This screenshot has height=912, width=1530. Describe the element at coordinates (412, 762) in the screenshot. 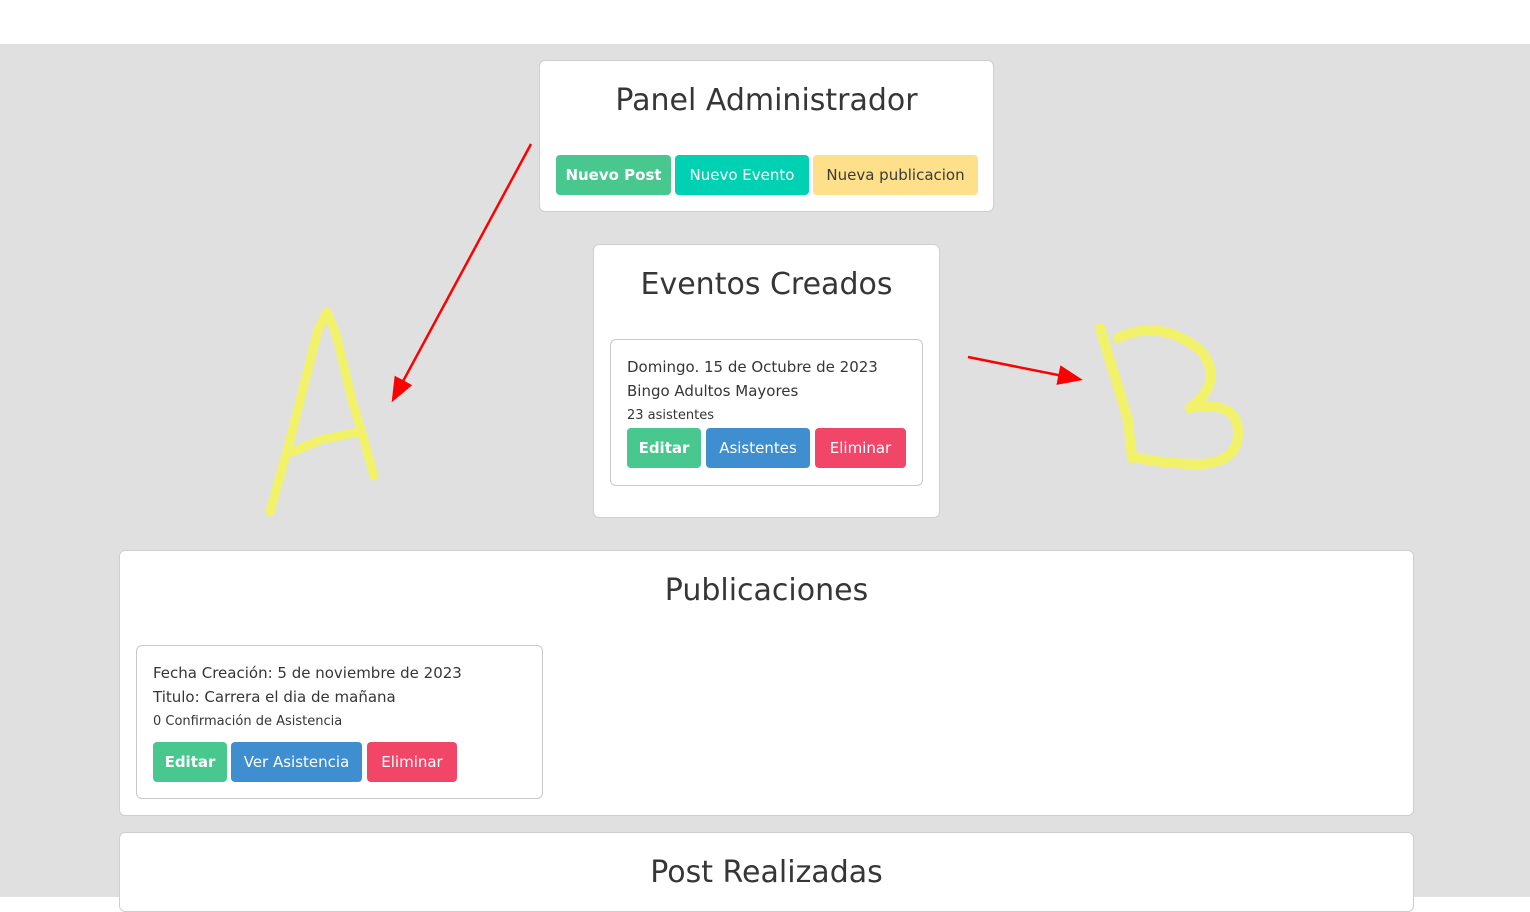

I see `publication-delete-button: Eliminar` at that location.